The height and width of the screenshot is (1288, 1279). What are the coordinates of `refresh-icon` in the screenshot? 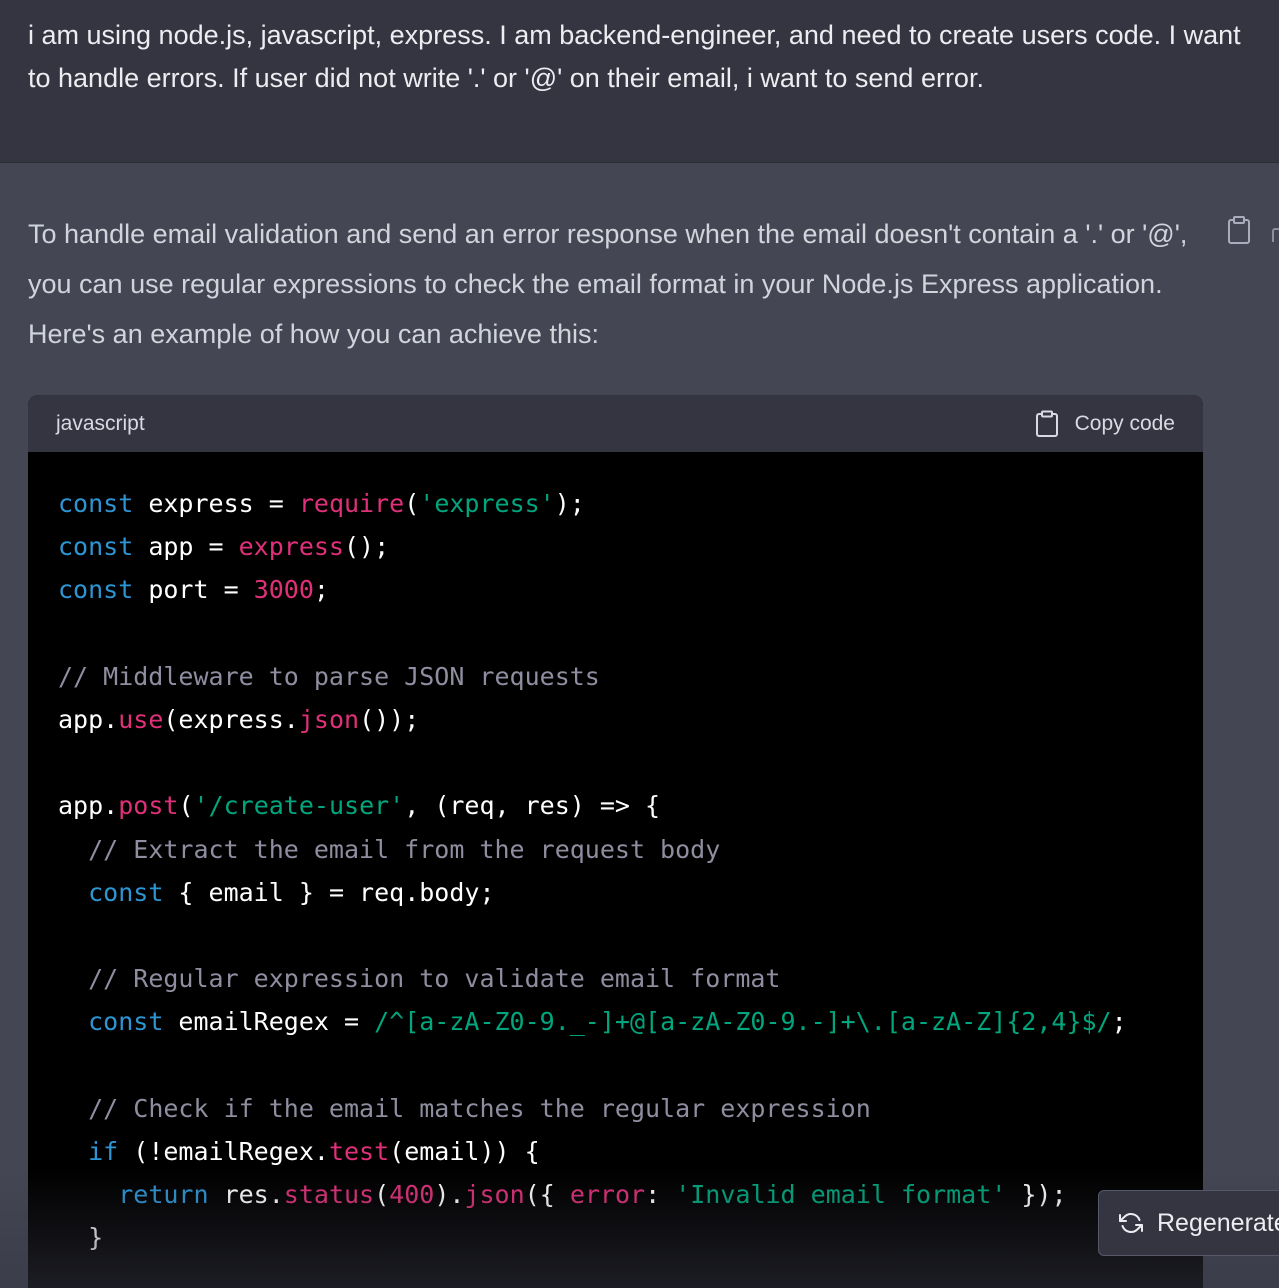 It's located at (1131, 1223).